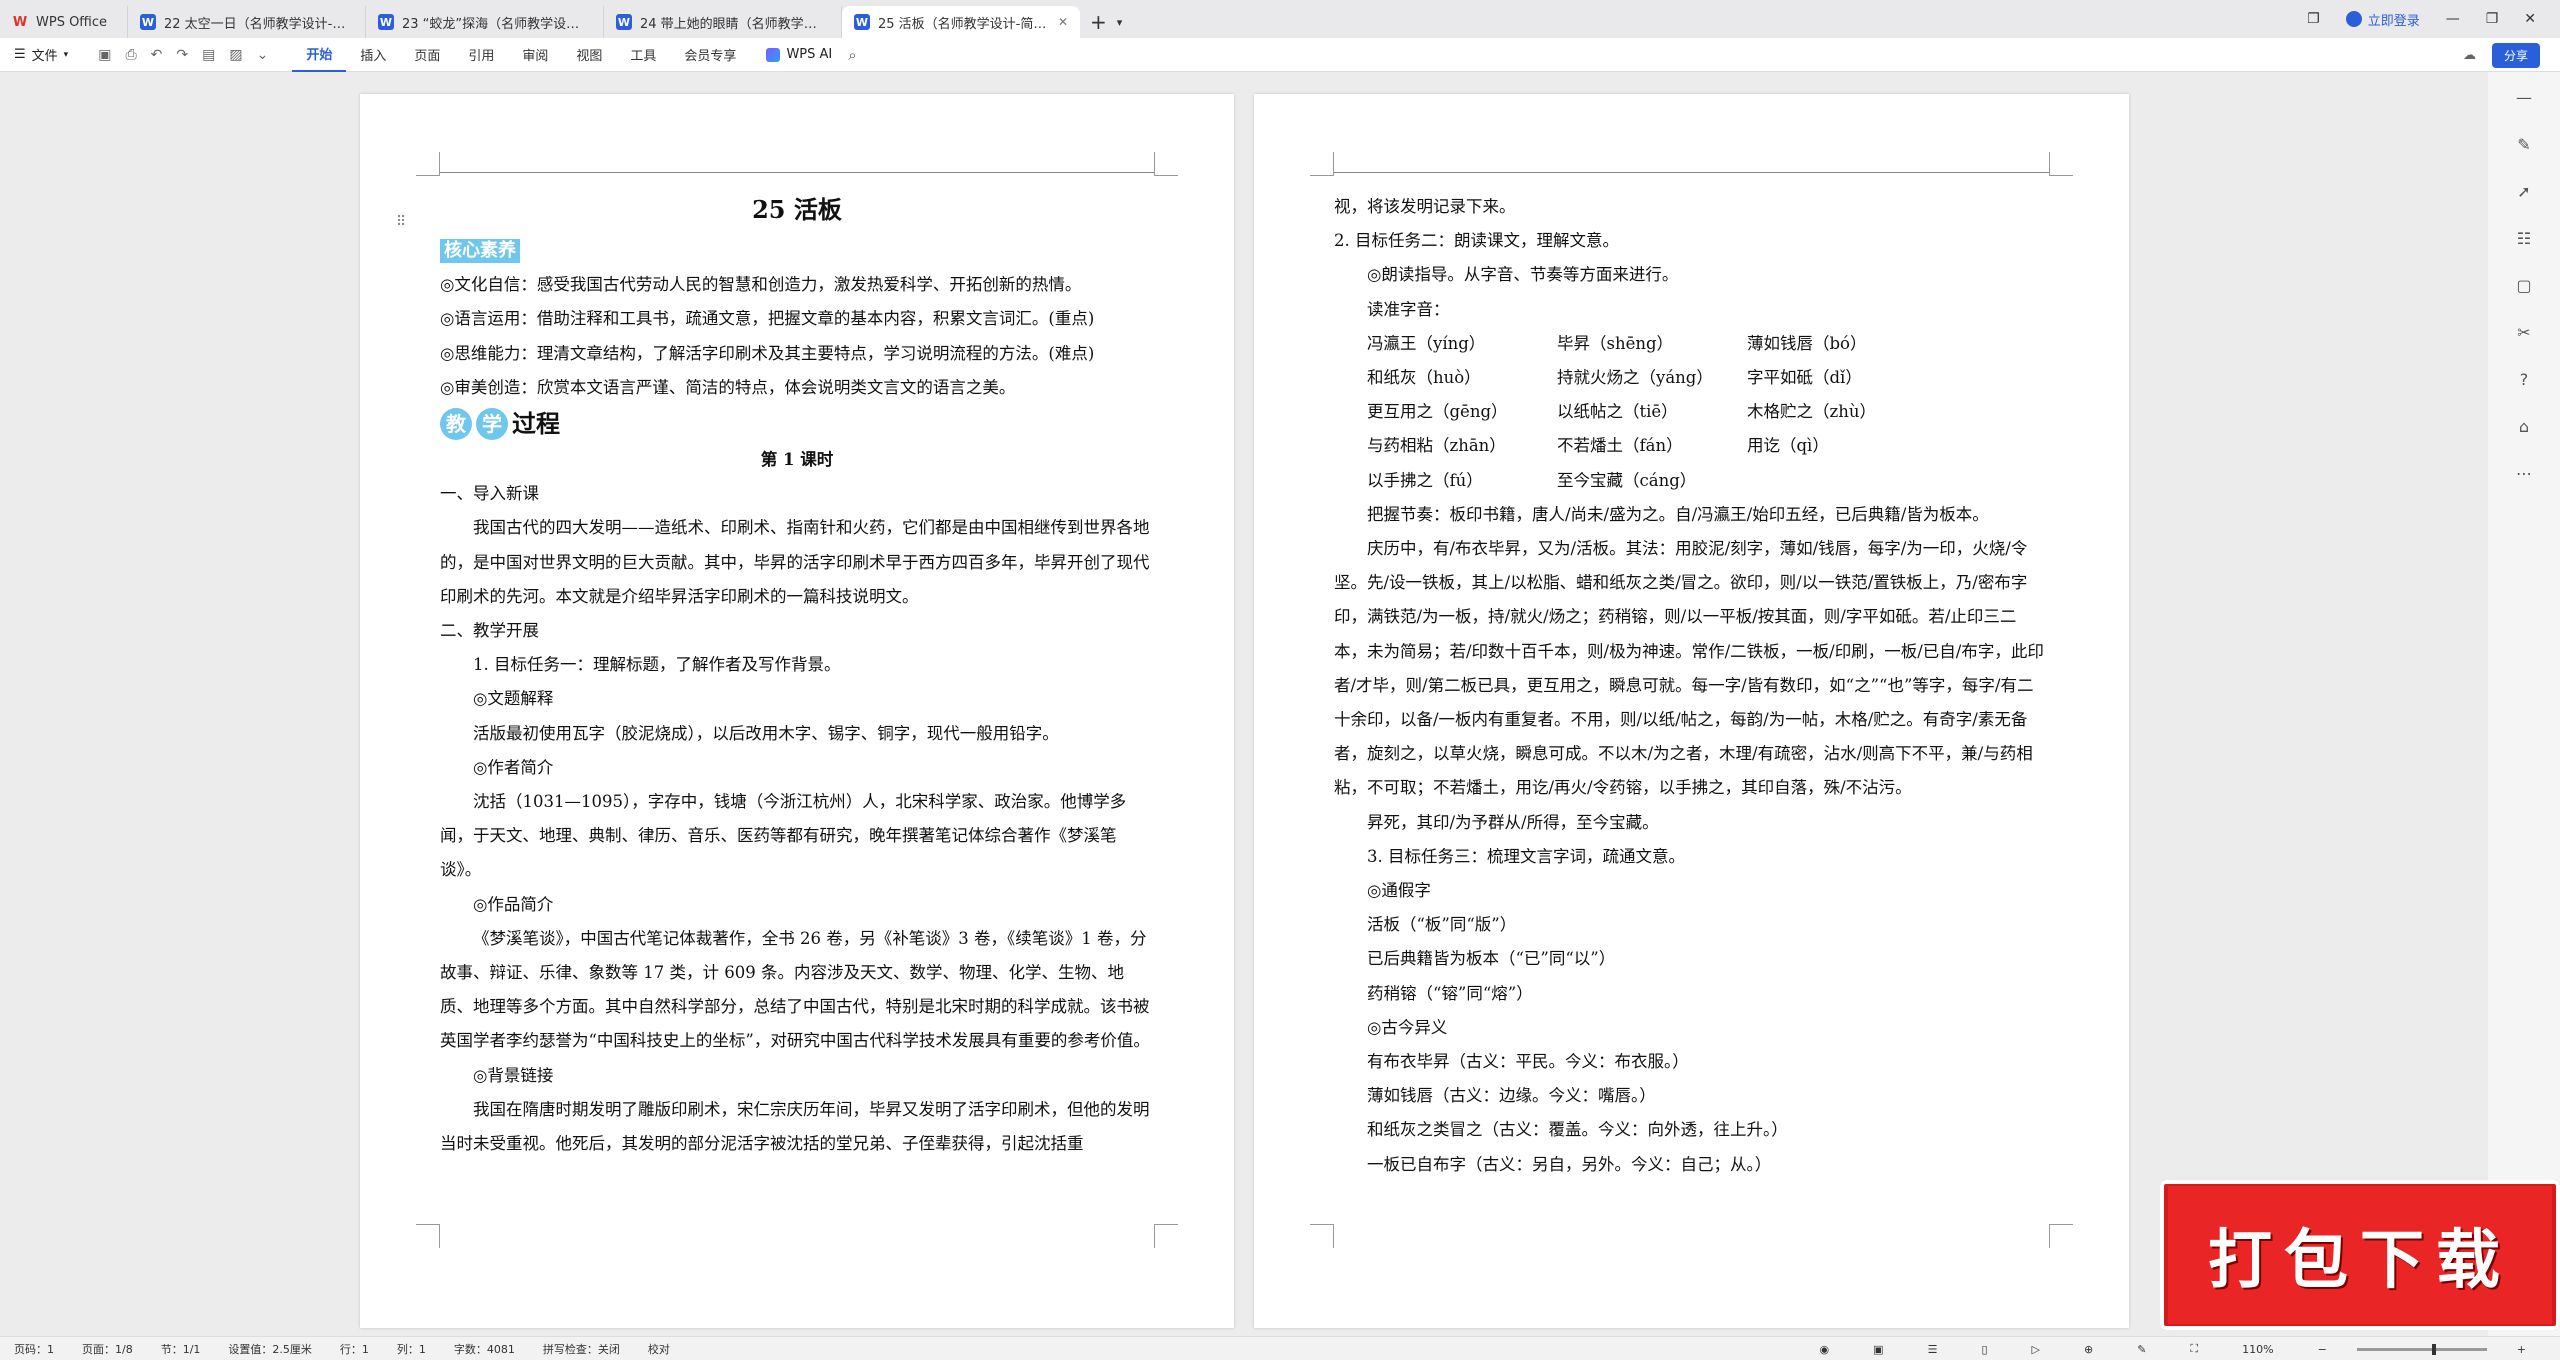  What do you see at coordinates (208, 55) in the screenshot?
I see `export-pdf-icon: ▤` at bounding box center [208, 55].